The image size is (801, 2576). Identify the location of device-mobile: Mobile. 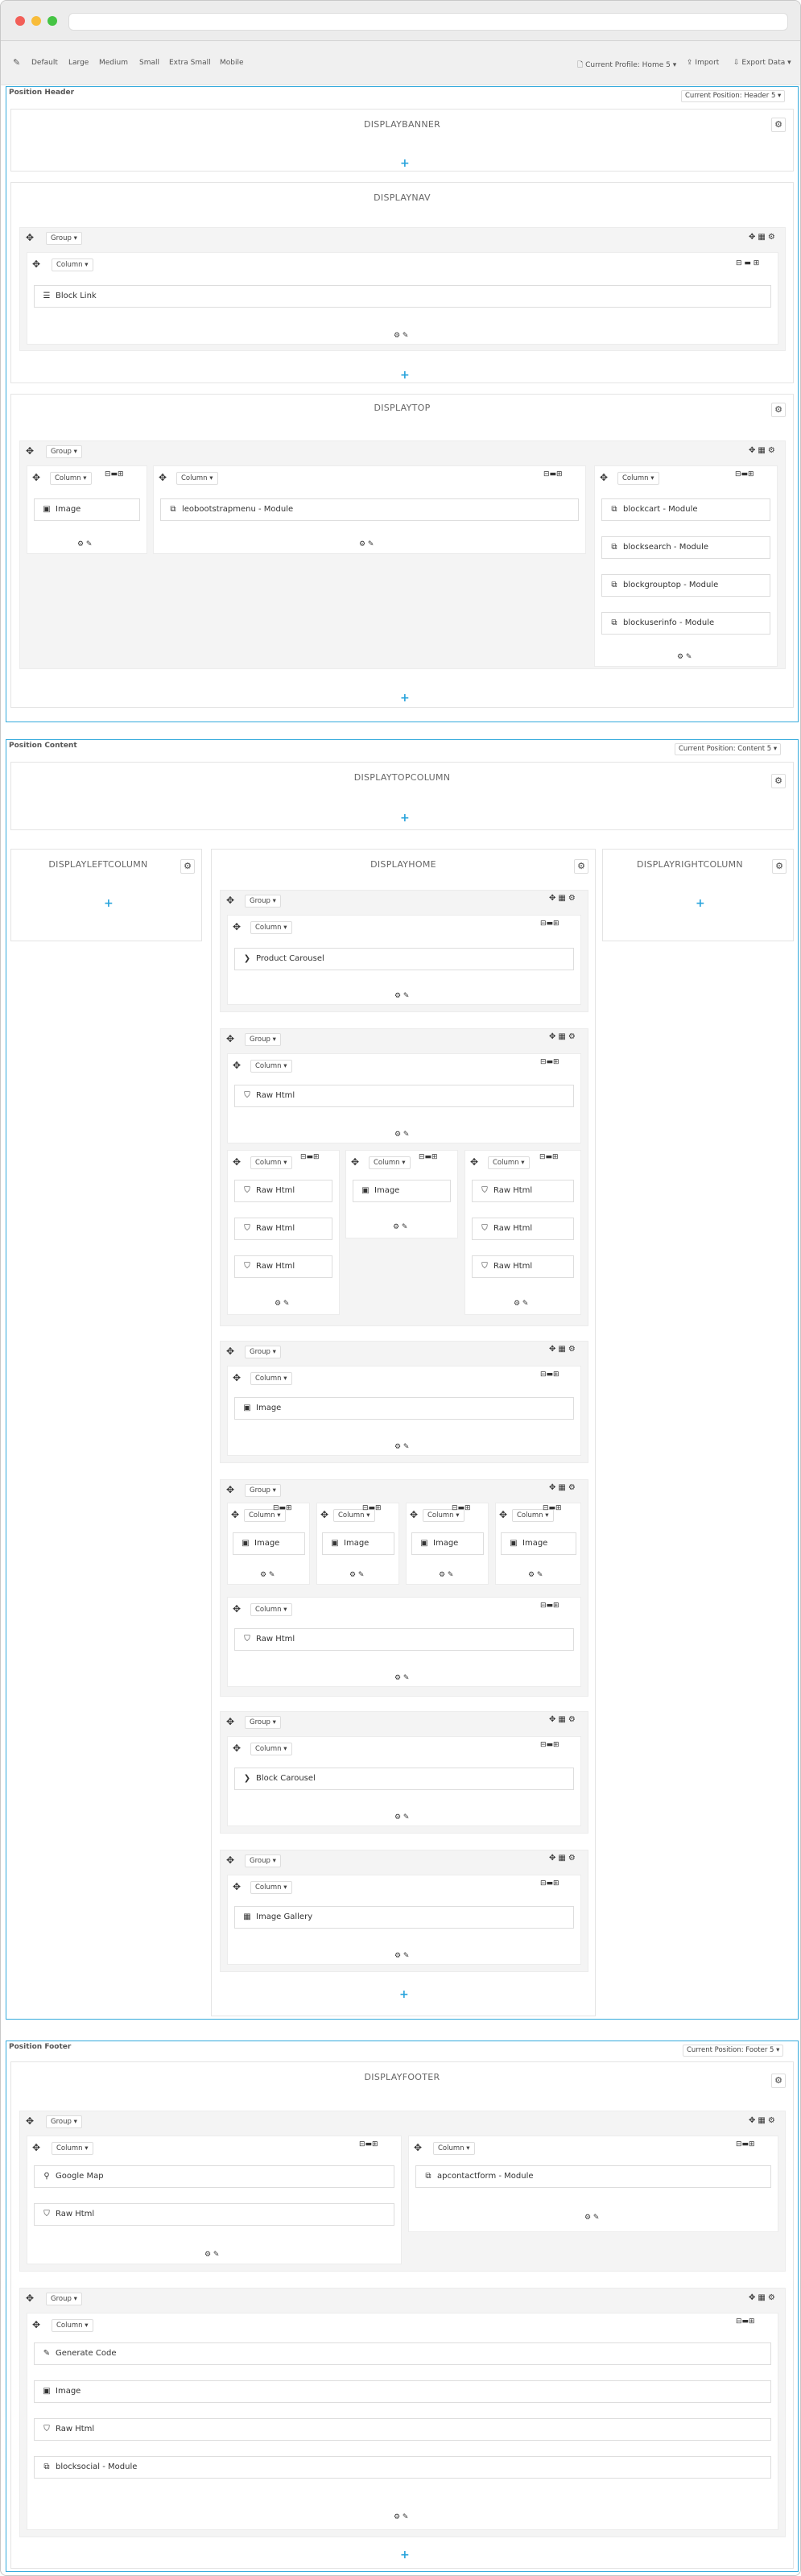
(232, 63).